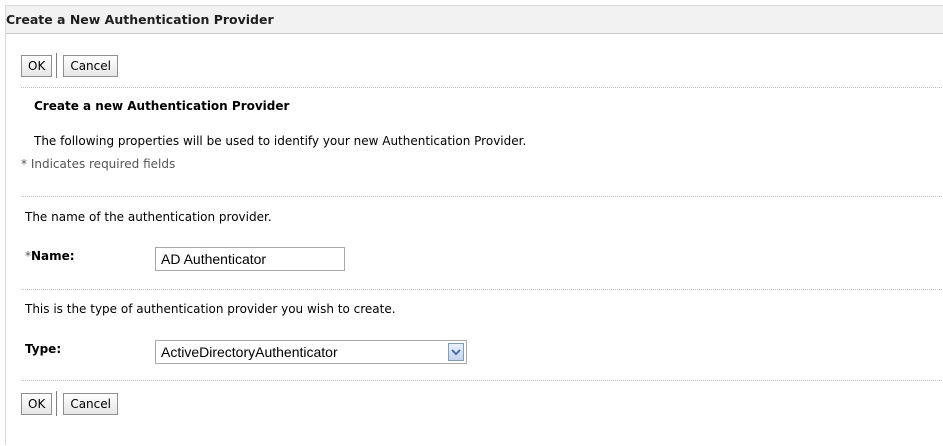 The height and width of the screenshot is (446, 943). What do you see at coordinates (37, 65) in the screenshot?
I see `ok-button-top: OK` at bounding box center [37, 65].